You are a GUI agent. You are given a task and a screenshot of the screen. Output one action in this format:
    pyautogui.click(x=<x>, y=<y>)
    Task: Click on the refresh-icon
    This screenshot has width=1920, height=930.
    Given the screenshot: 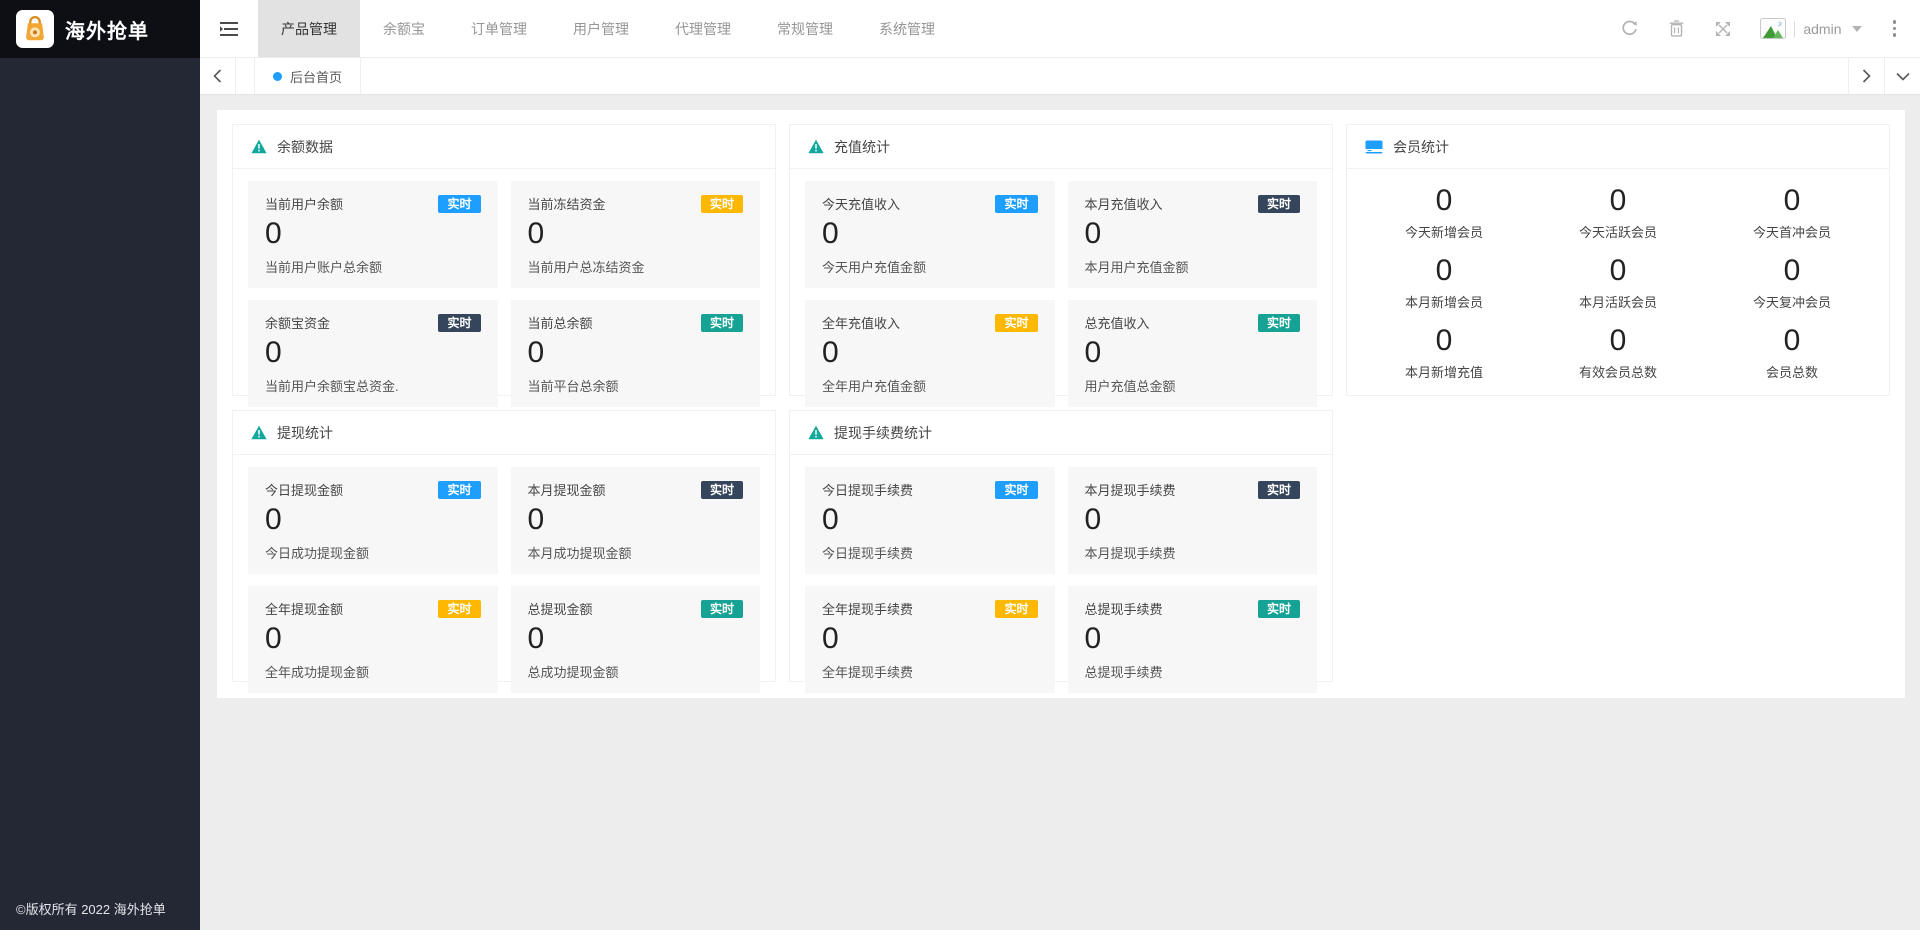 What is the action you would take?
    pyautogui.click(x=1629, y=29)
    